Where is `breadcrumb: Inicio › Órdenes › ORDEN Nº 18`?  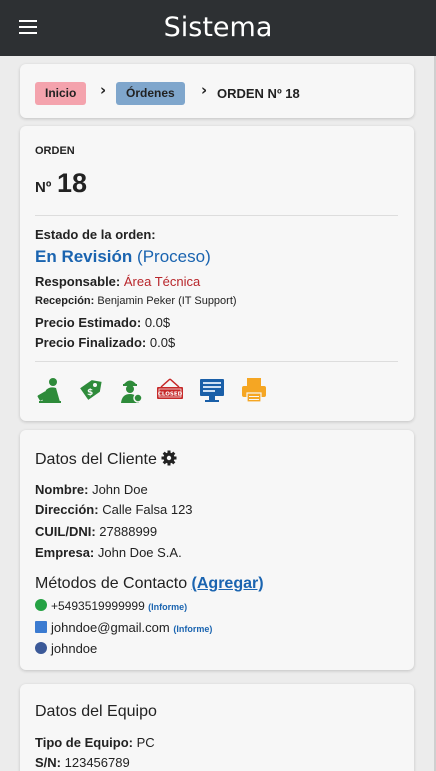 breadcrumb: Inicio › Órdenes › ORDEN Nº 18 is located at coordinates (217, 91).